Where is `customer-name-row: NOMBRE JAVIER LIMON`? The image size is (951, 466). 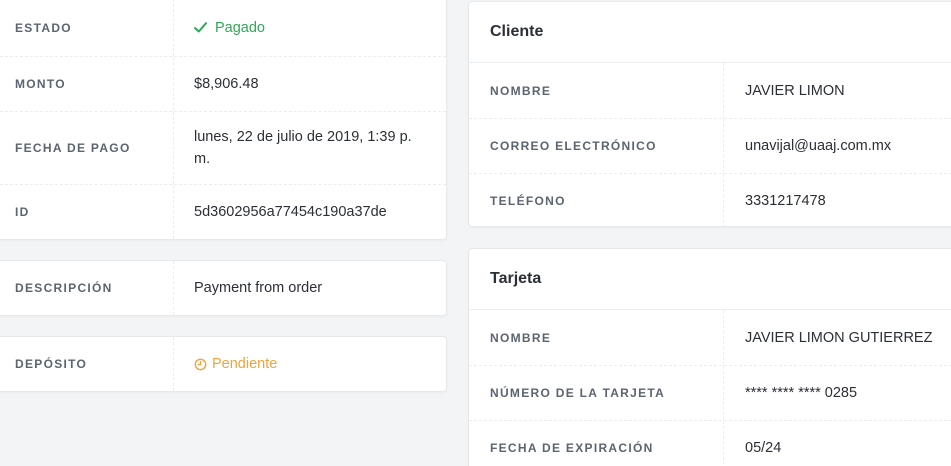
customer-name-row: NOMBRE JAVIER LIMON is located at coordinates (710, 90).